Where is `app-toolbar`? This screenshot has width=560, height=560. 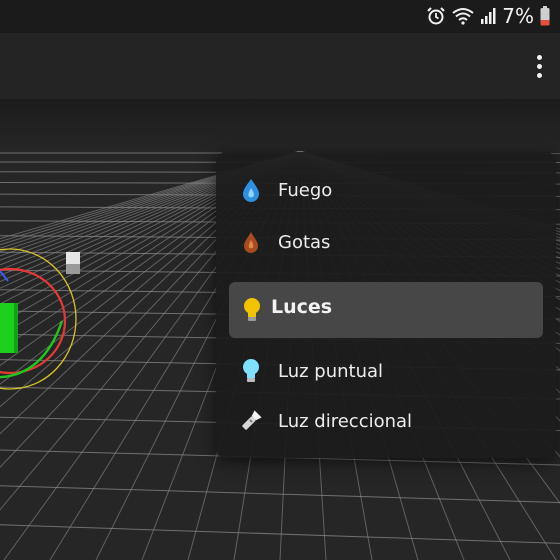
app-toolbar is located at coordinates (280, 66).